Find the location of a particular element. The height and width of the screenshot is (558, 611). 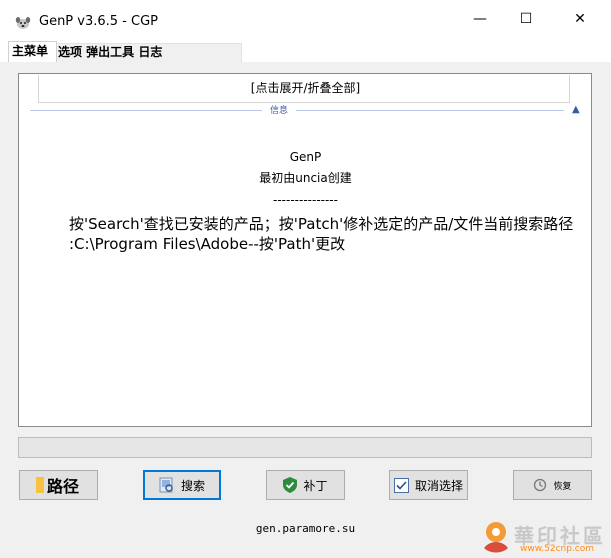

collapse-all-toggle: [点击展开/折叠全部] is located at coordinates (305, 87).